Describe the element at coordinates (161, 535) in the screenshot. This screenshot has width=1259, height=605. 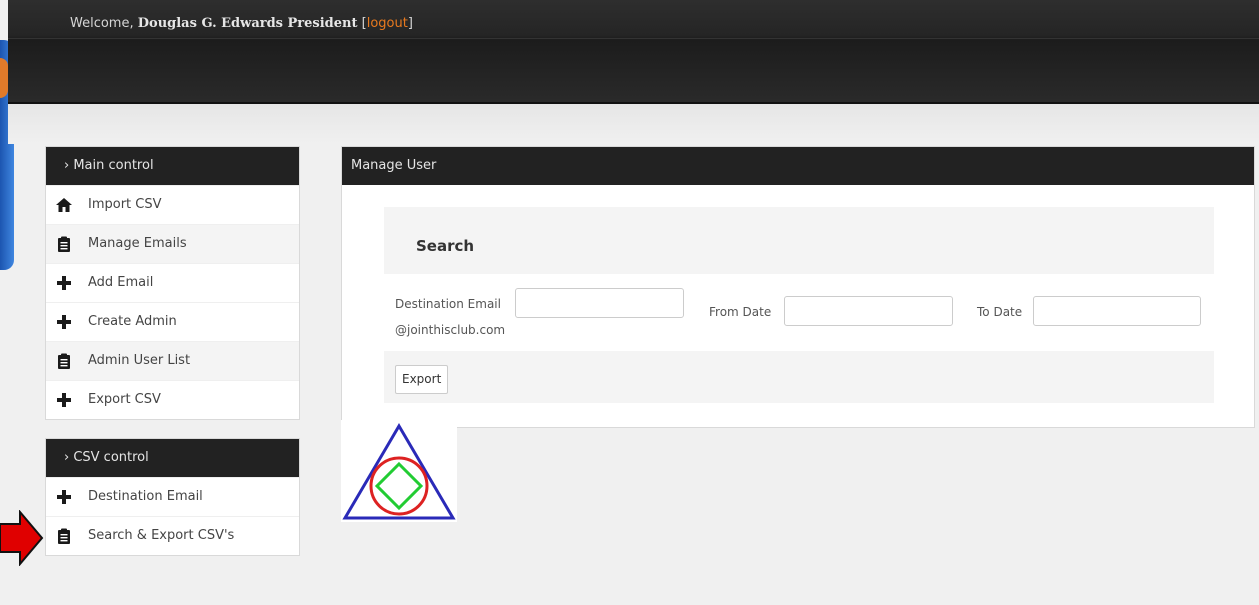
I see `sidebar-item-label: Search & Export CSV's` at that location.